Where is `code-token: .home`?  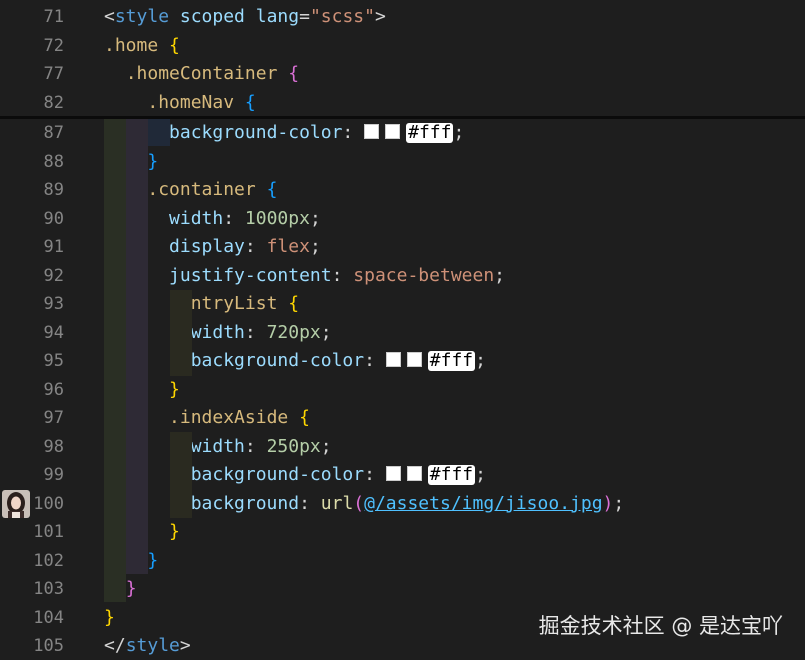 code-token: .home is located at coordinates (131, 45).